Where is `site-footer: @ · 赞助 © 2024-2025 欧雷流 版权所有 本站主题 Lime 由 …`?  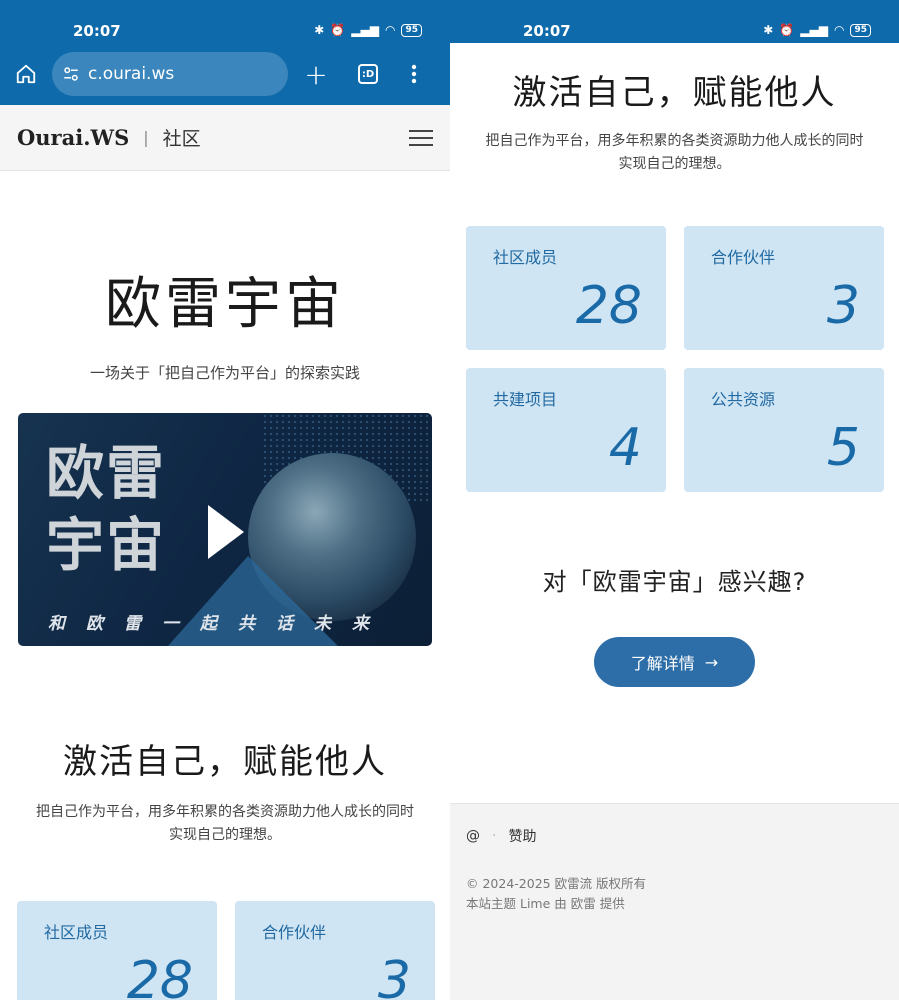 site-footer: @ · 赞助 © 2024-2025 欧雷流 版权所有 本站主题 Lime 由 … is located at coordinates (674, 901).